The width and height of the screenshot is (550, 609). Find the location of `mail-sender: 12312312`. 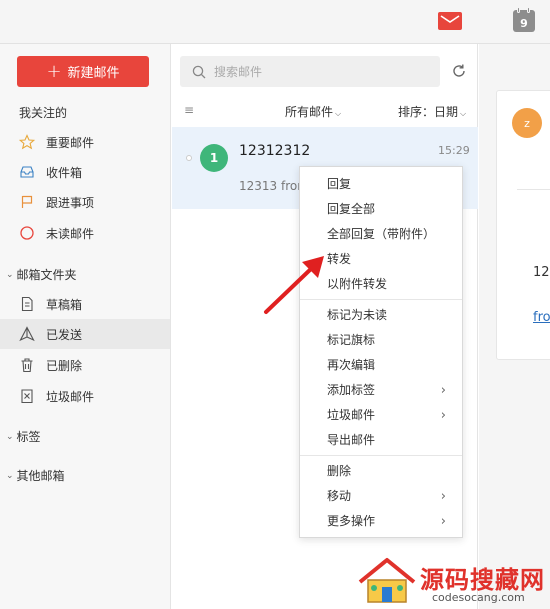

mail-sender: 12312312 is located at coordinates (275, 151).